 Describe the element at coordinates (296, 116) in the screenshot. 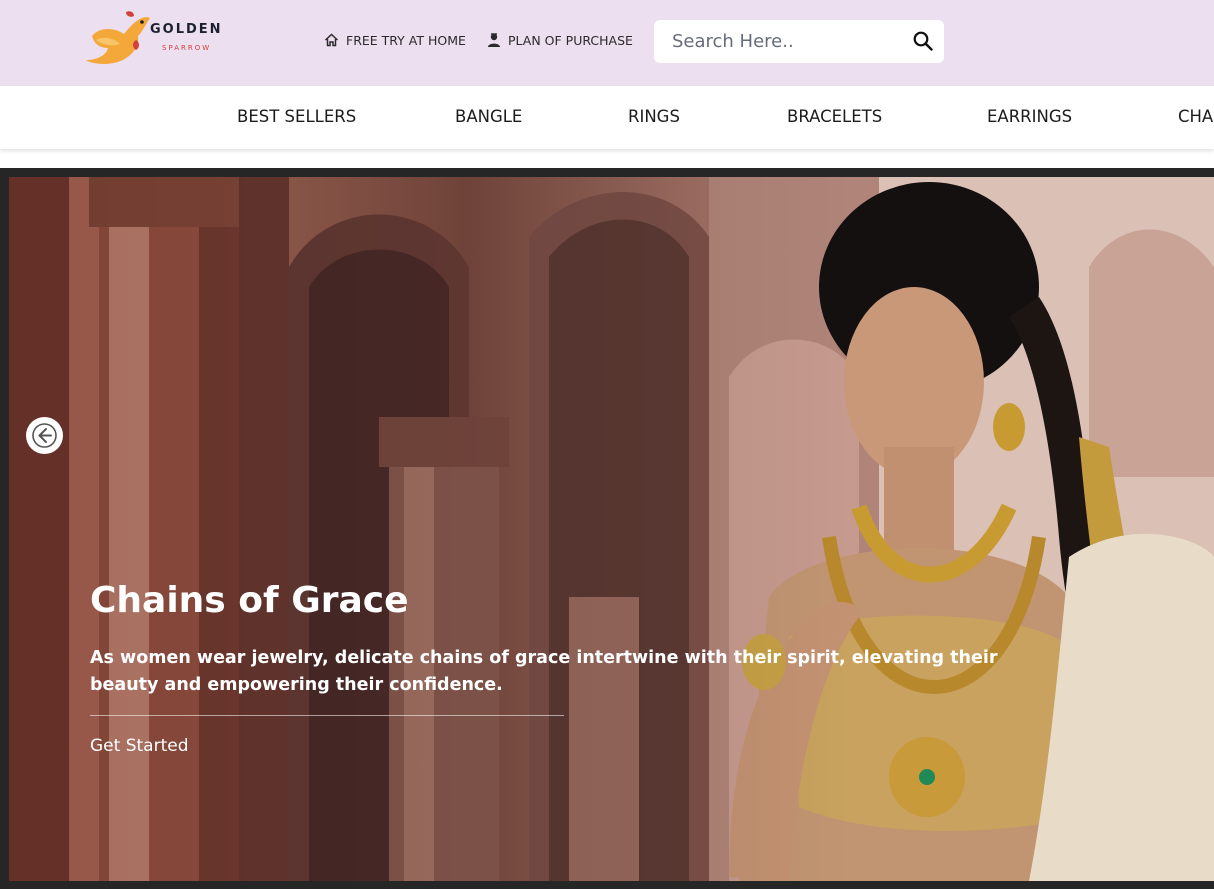

I see `nav-item-best-sellers: BEST SELLERS` at that location.